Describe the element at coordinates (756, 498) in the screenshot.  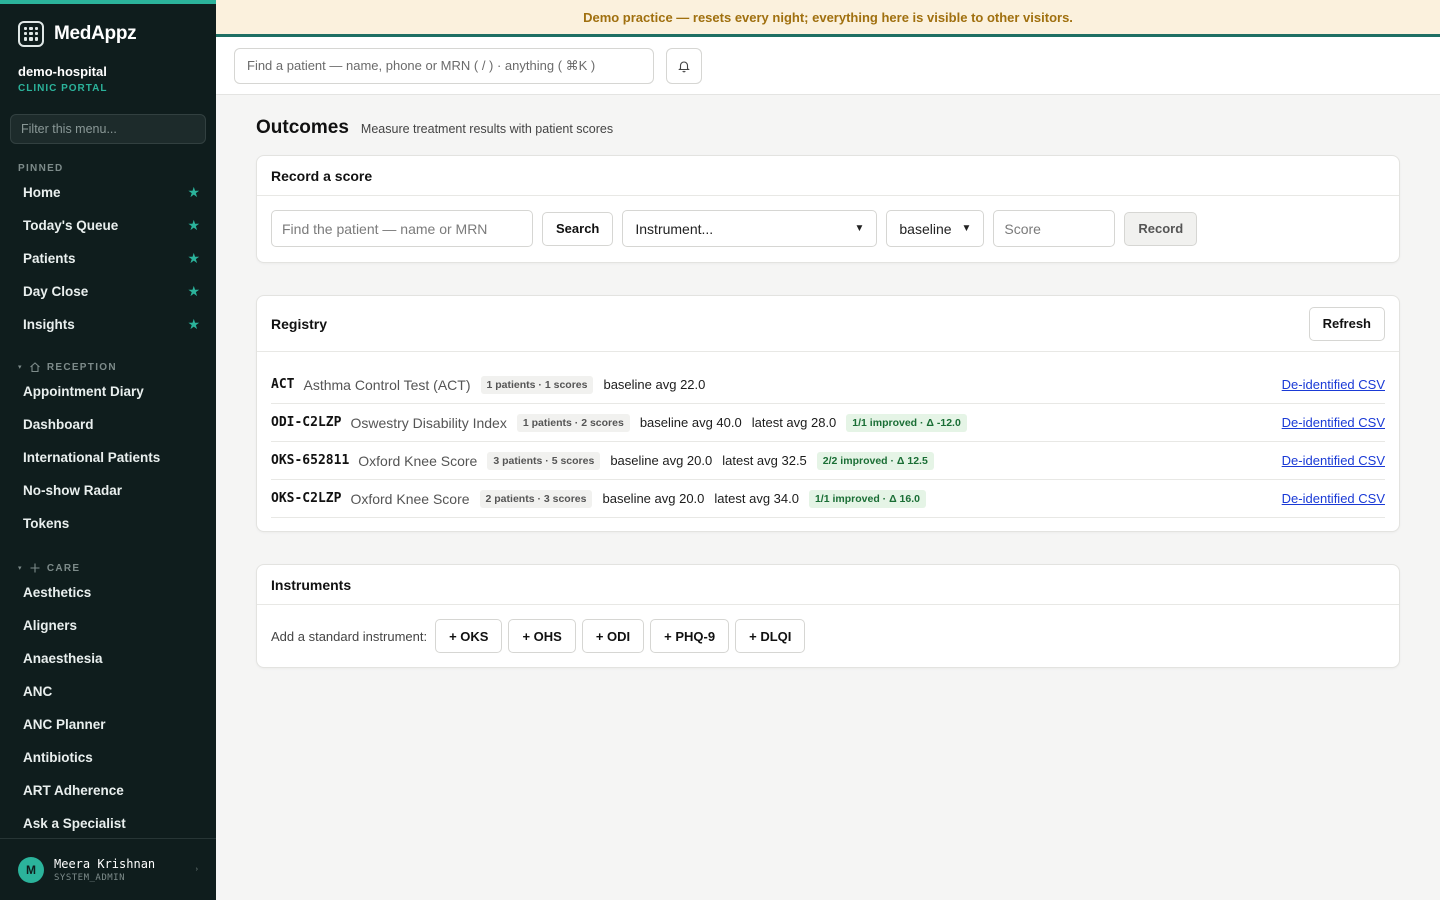
I see `latest-avg: latest avg 34.0` at that location.